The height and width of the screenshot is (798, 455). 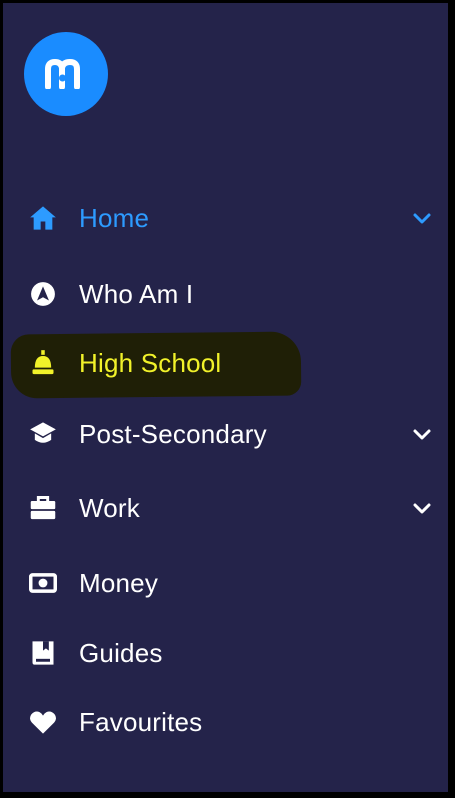 What do you see at coordinates (114, 217) in the screenshot?
I see `sidebar-item-label: Home` at bounding box center [114, 217].